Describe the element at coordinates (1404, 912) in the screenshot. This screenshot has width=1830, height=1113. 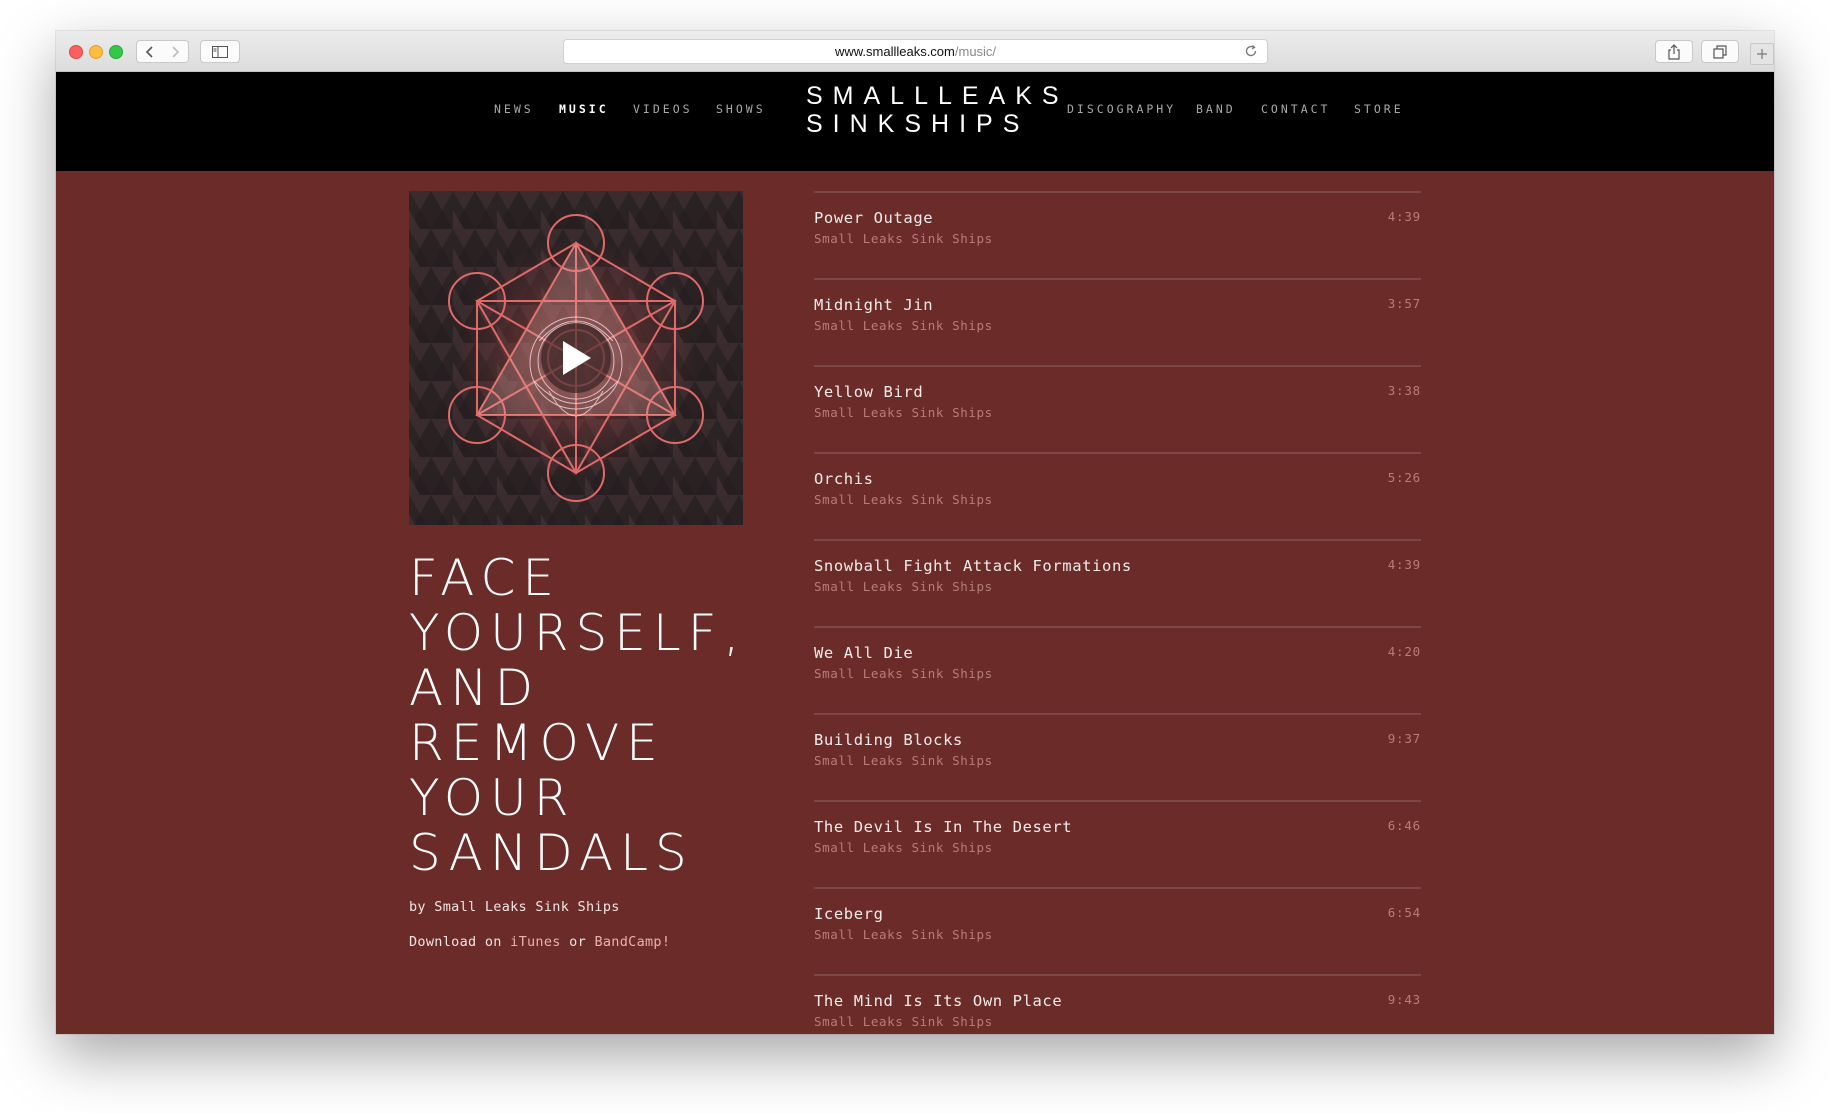
I see `track-duration: 6:54` at that location.